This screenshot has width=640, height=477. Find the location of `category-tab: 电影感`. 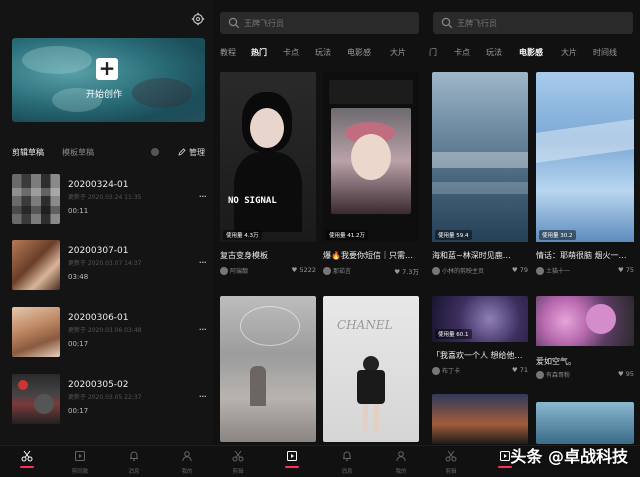

category-tab: 电影感 is located at coordinates (359, 52).